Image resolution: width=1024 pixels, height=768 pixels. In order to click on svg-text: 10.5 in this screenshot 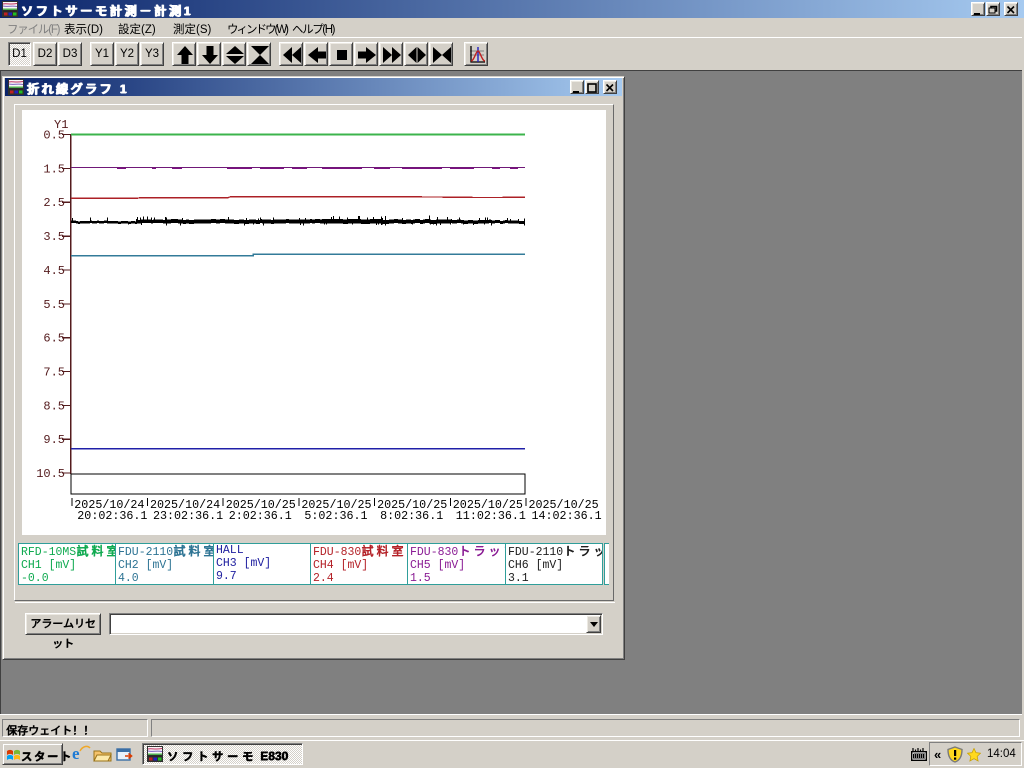, I will do `click(50, 474)`.